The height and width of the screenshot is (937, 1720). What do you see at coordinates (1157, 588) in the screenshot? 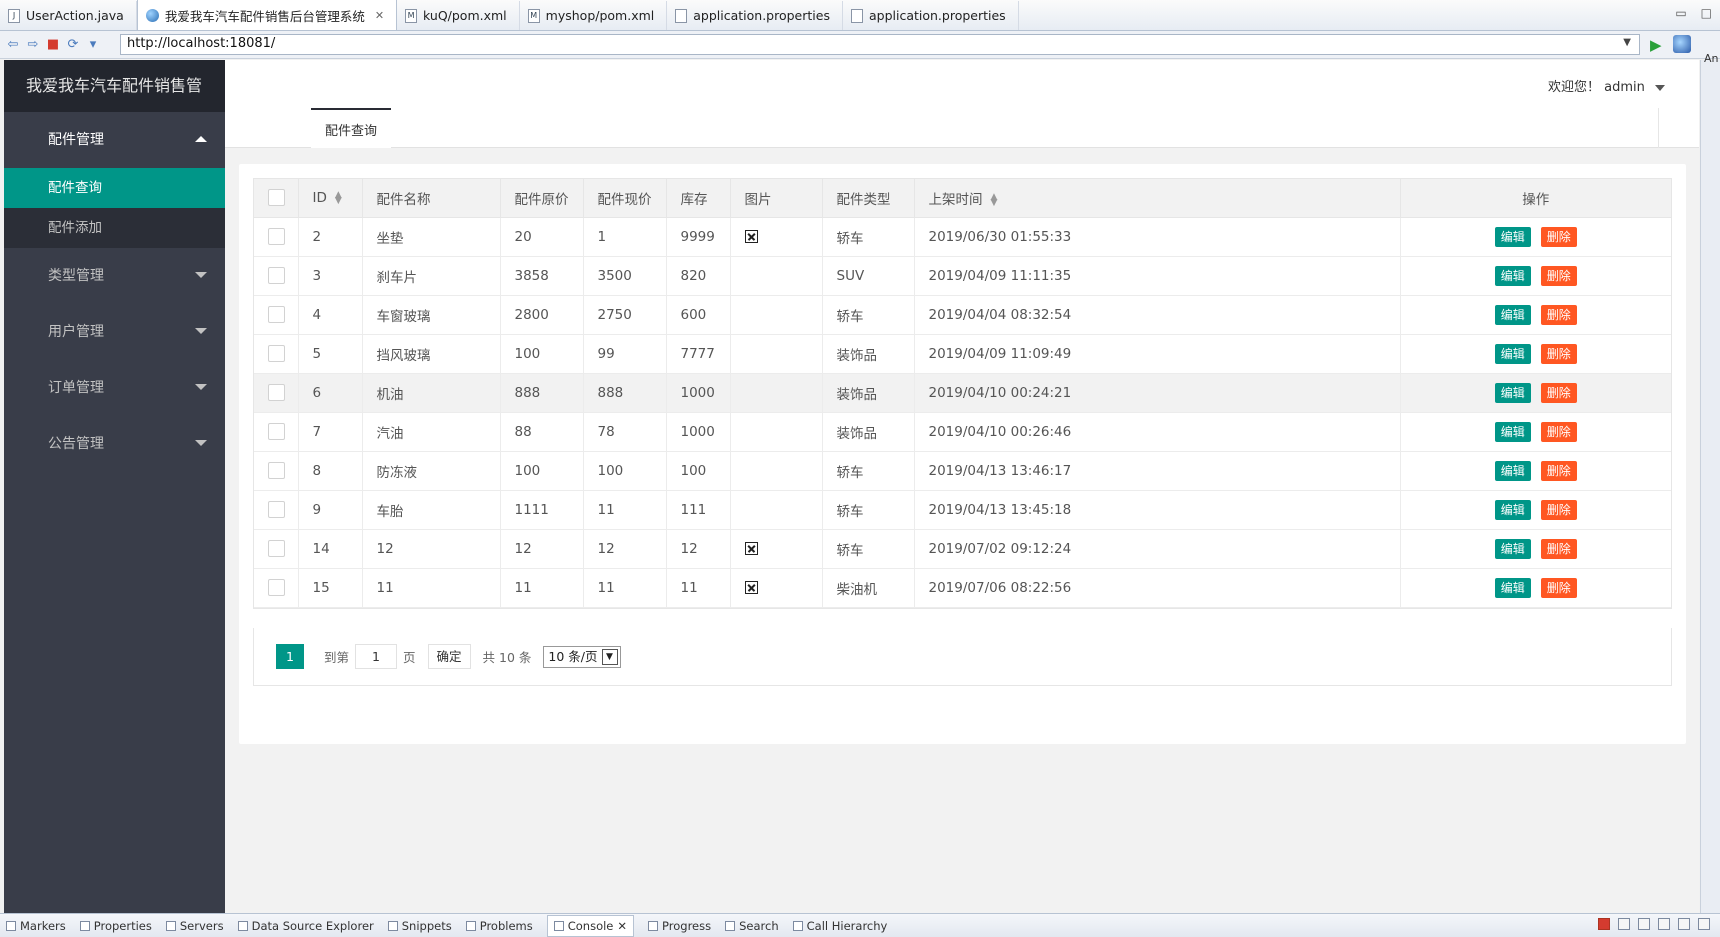
I see `cell-listed-time: 2019/07/06 08:22:56` at bounding box center [1157, 588].